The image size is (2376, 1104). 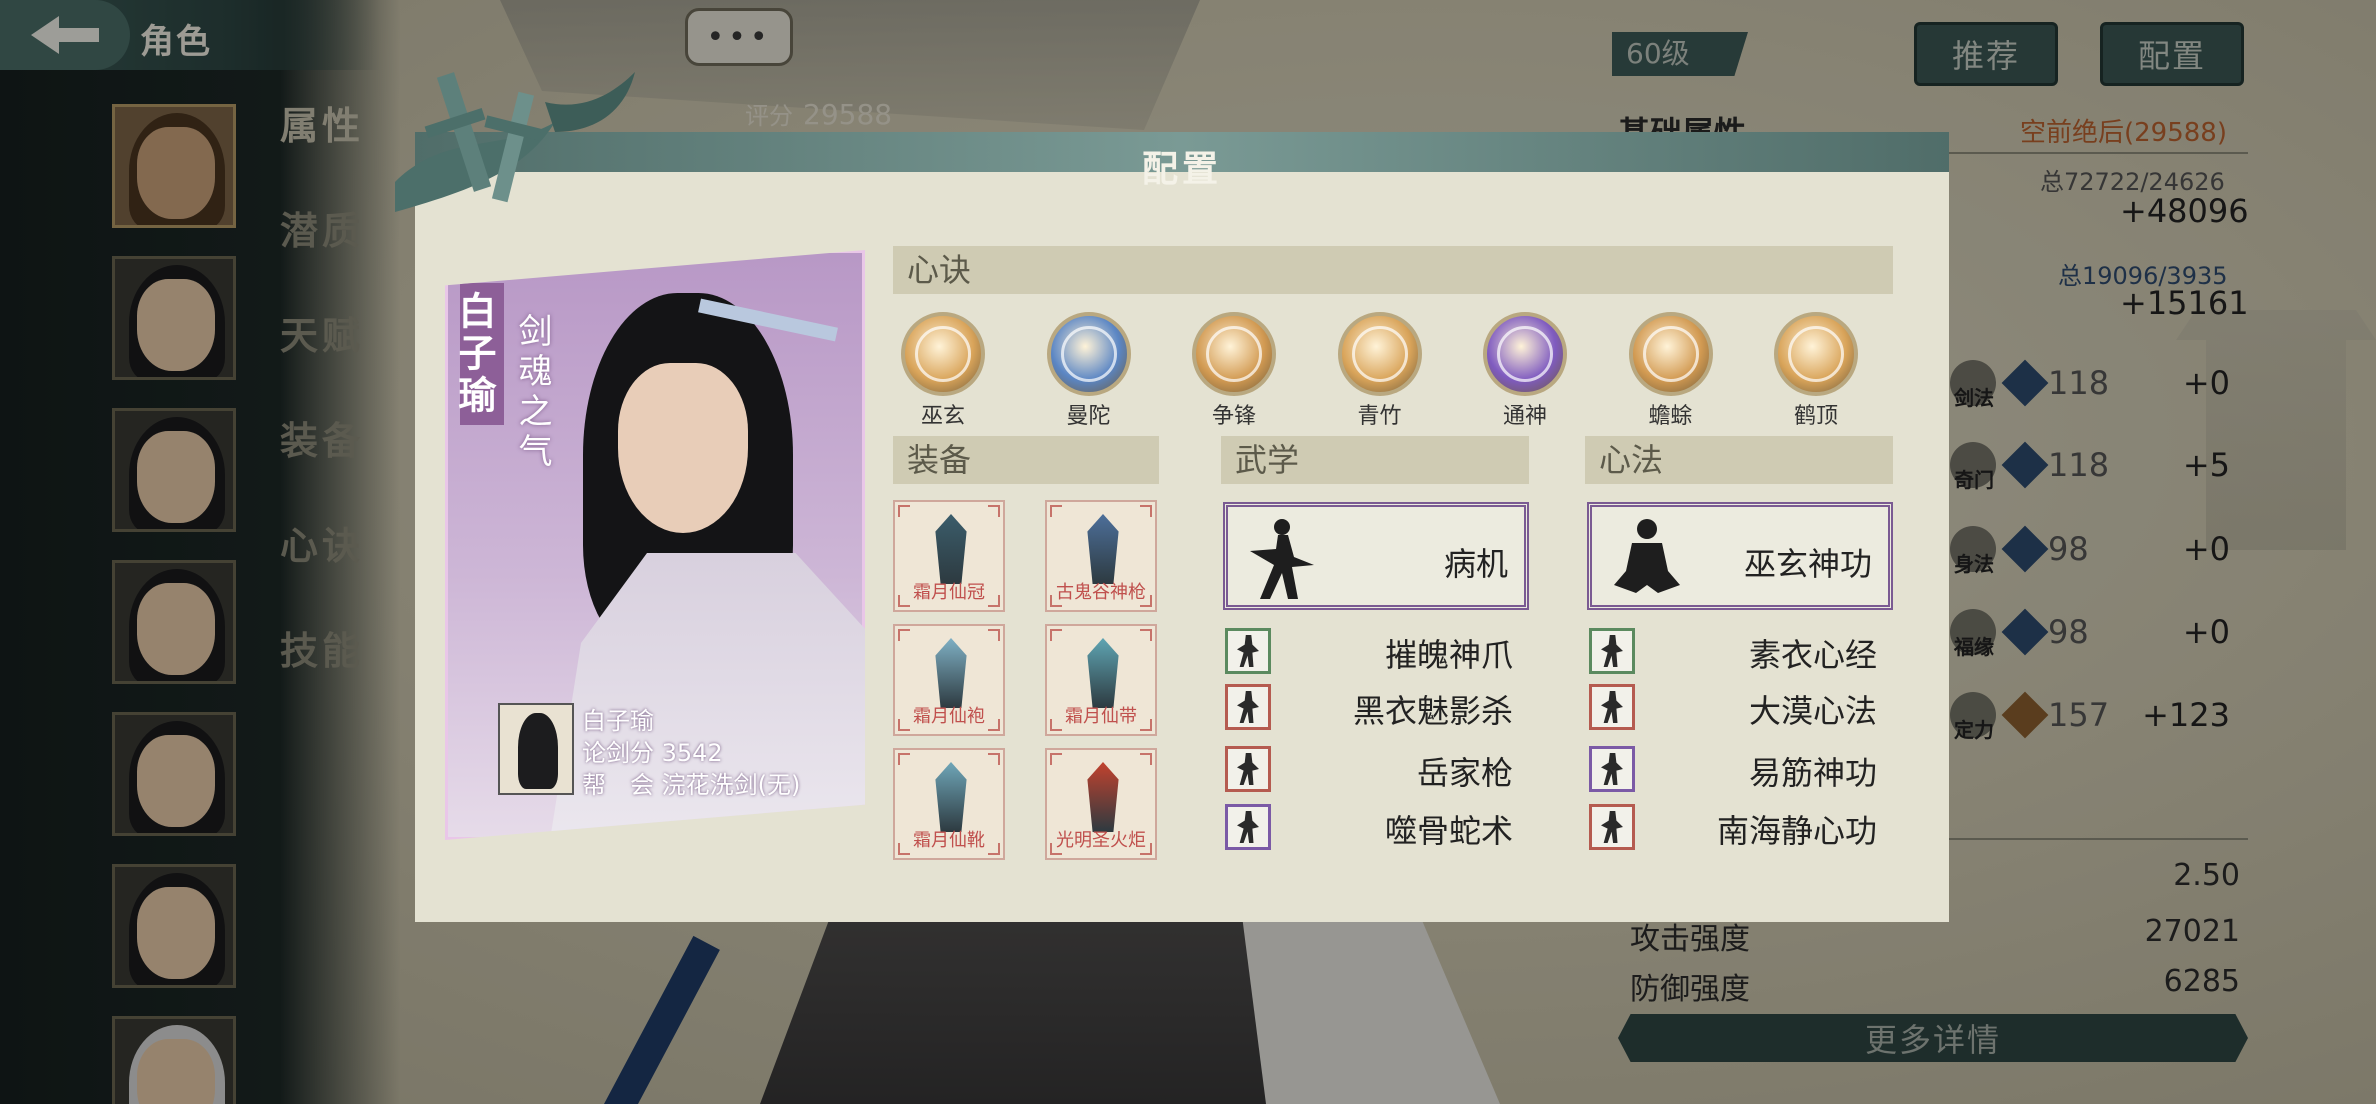 What do you see at coordinates (1282, 559) in the screenshot?
I see `martial-figure-icon` at bounding box center [1282, 559].